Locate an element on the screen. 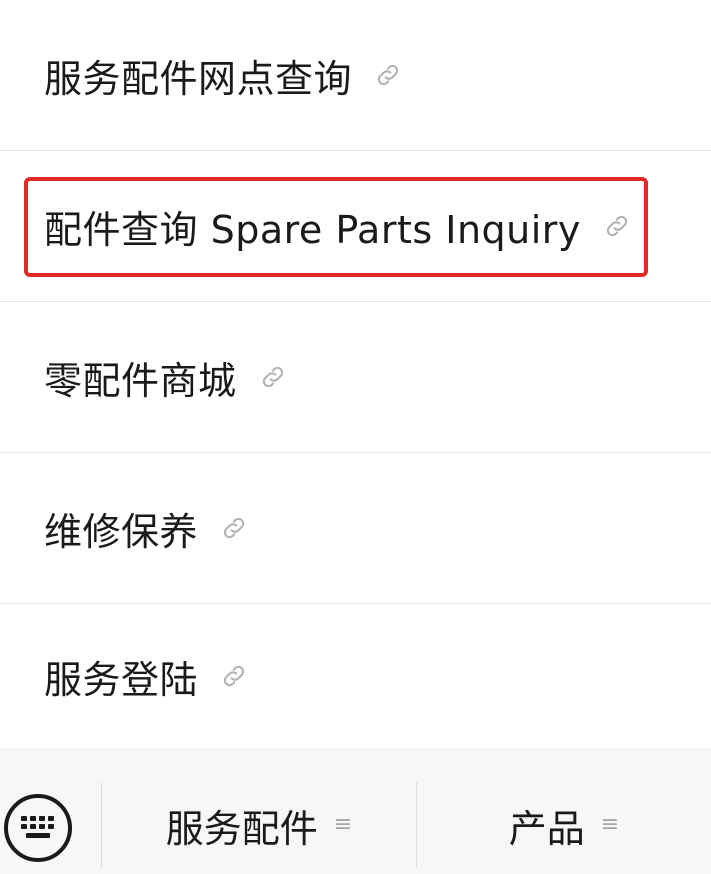  menu-item-label: 服务登陆 is located at coordinates (121, 679).